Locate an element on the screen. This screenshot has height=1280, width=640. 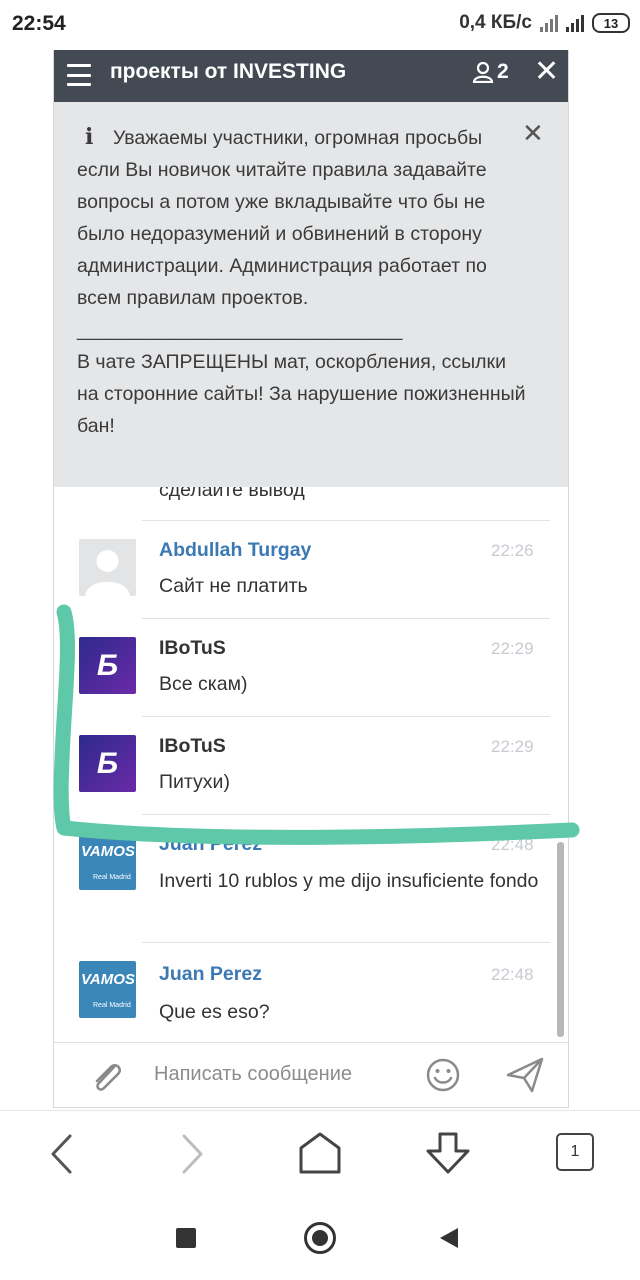
message-text: сделайте вывод is located at coordinates (232, 494).